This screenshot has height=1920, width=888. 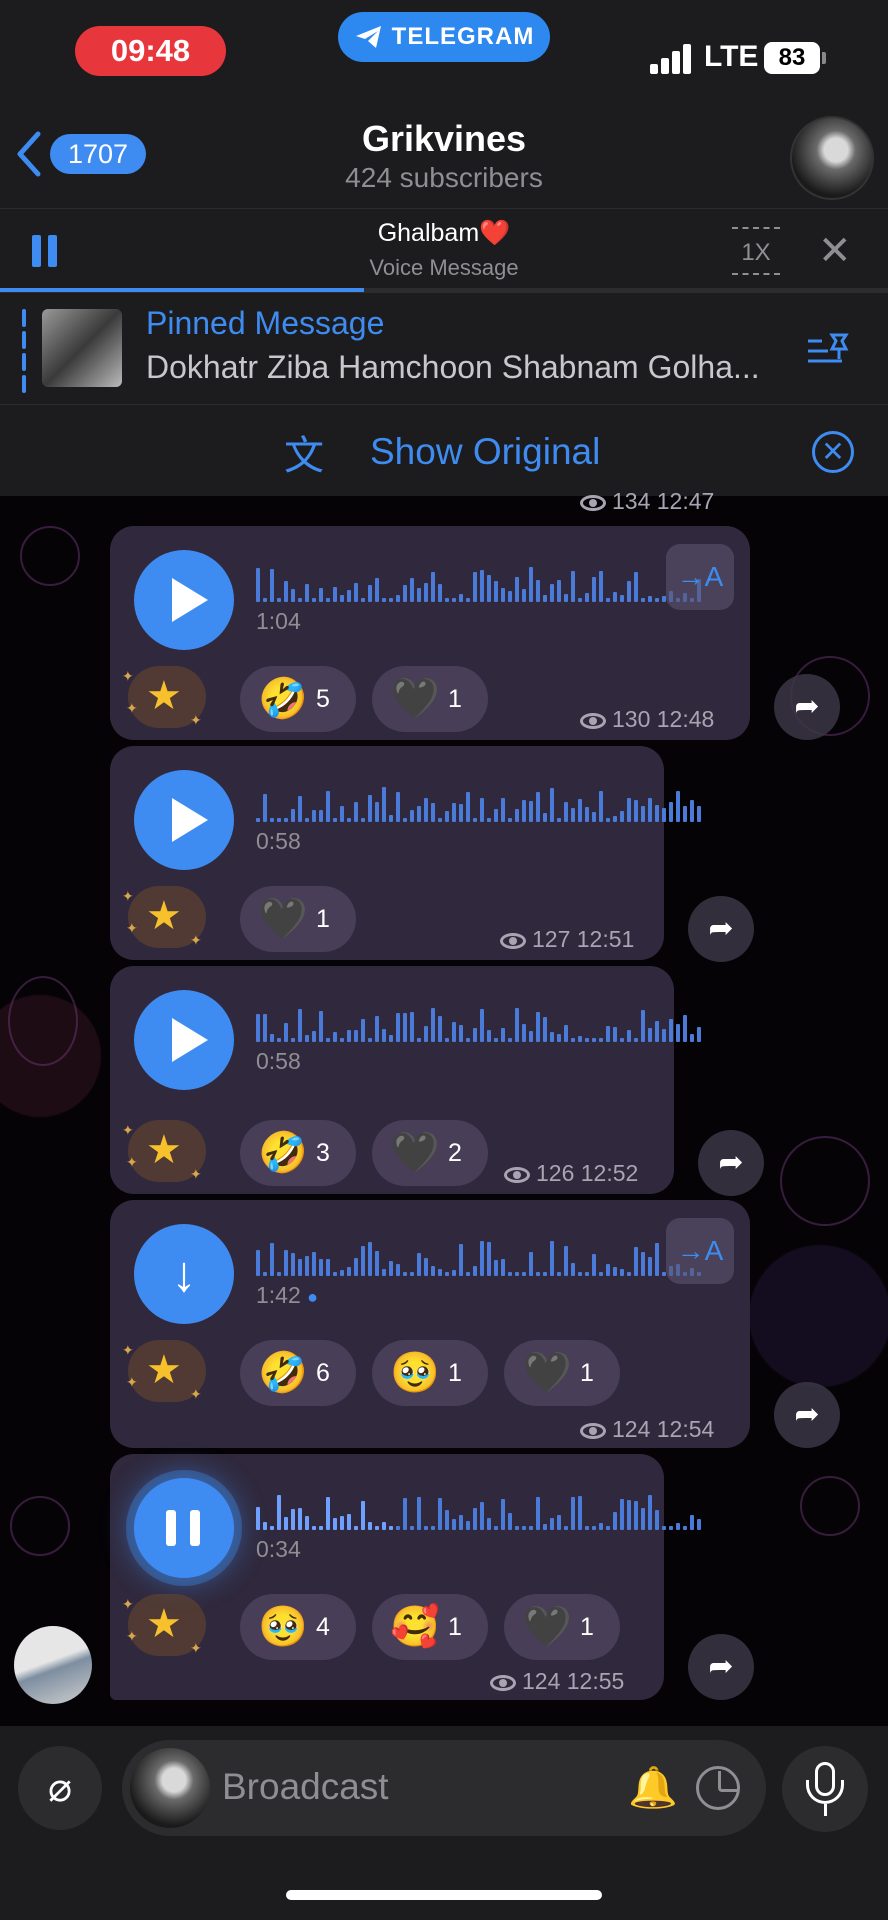 What do you see at coordinates (150, 51) in the screenshot?
I see `status-time: 09:48` at bounding box center [150, 51].